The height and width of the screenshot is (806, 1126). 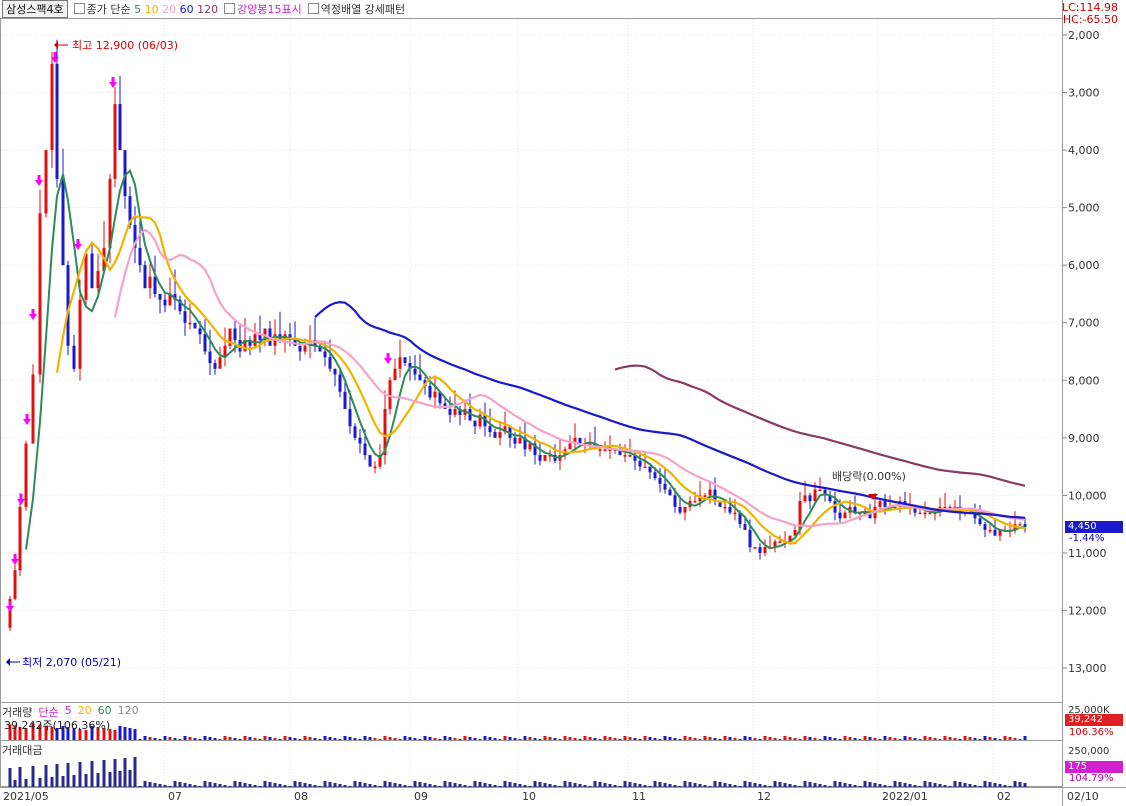 What do you see at coordinates (1087, 553) in the screenshot?
I see `y-tick-label: 11,000` at bounding box center [1087, 553].